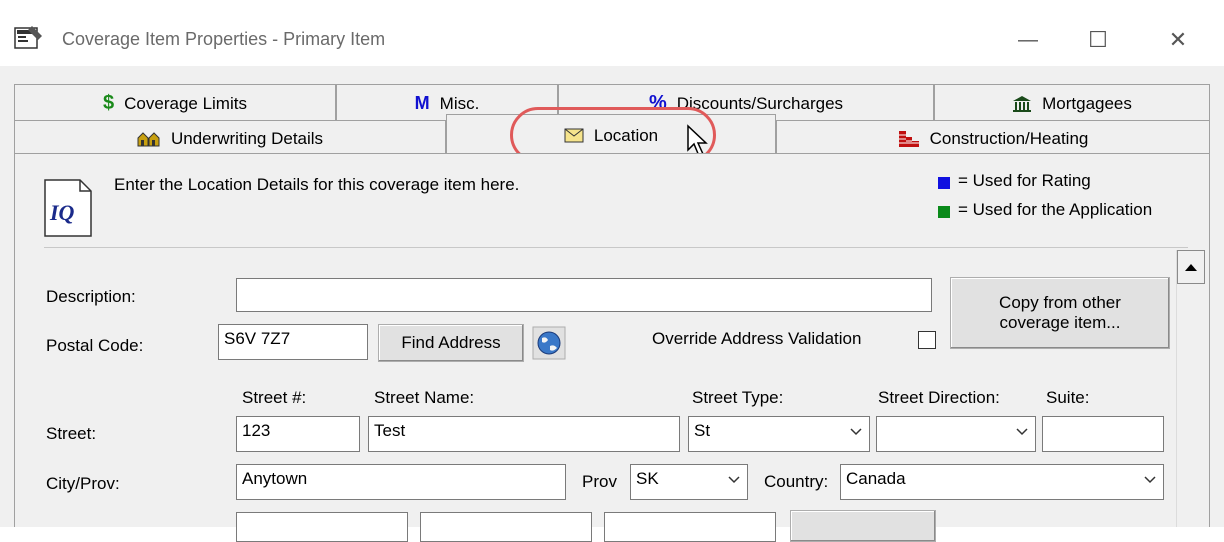  Describe the element at coordinates (109, 103) in the screenshot. I see `dollar-icon: $` at that location.